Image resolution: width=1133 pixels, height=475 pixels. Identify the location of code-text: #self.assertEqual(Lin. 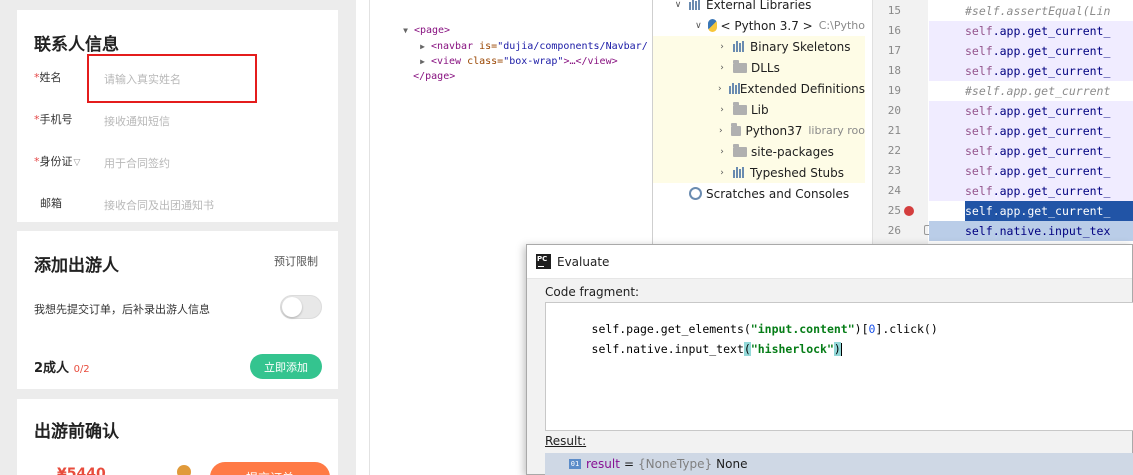
(1038, 11).